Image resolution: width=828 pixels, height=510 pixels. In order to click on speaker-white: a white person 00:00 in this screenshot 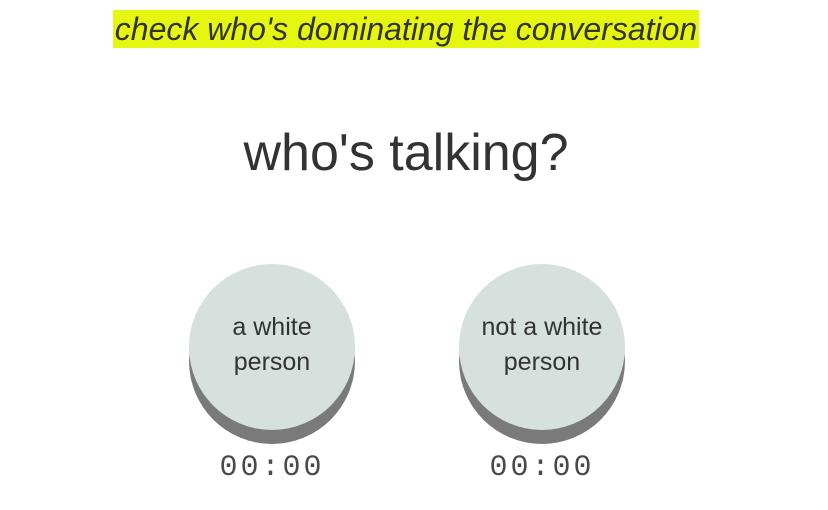, I will do `click(272, 374)`.